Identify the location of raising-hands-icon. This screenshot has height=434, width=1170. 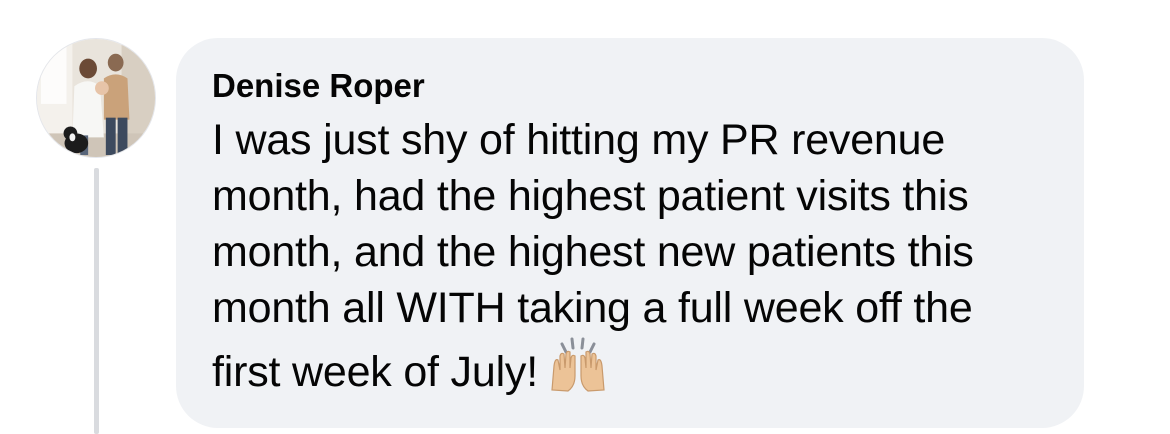
(578, 364).